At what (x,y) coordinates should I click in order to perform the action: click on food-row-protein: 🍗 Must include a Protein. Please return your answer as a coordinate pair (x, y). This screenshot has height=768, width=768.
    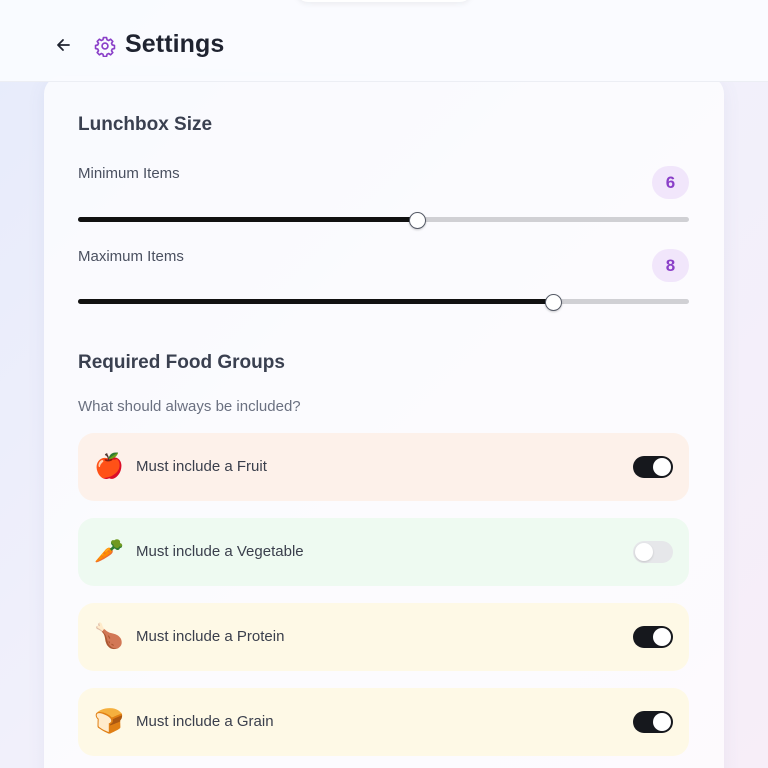
    Looking at the image, I should click on (383, 637).